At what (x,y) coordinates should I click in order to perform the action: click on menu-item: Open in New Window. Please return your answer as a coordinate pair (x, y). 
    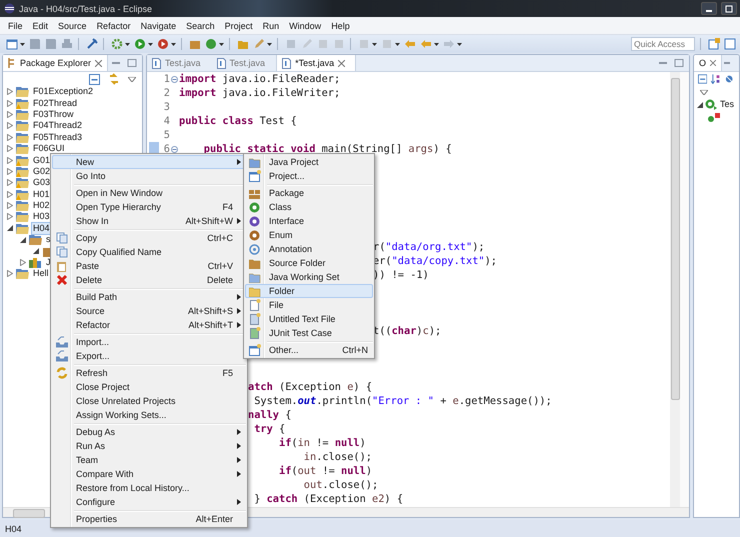
    Looking at the image, I should click on (149, 193).